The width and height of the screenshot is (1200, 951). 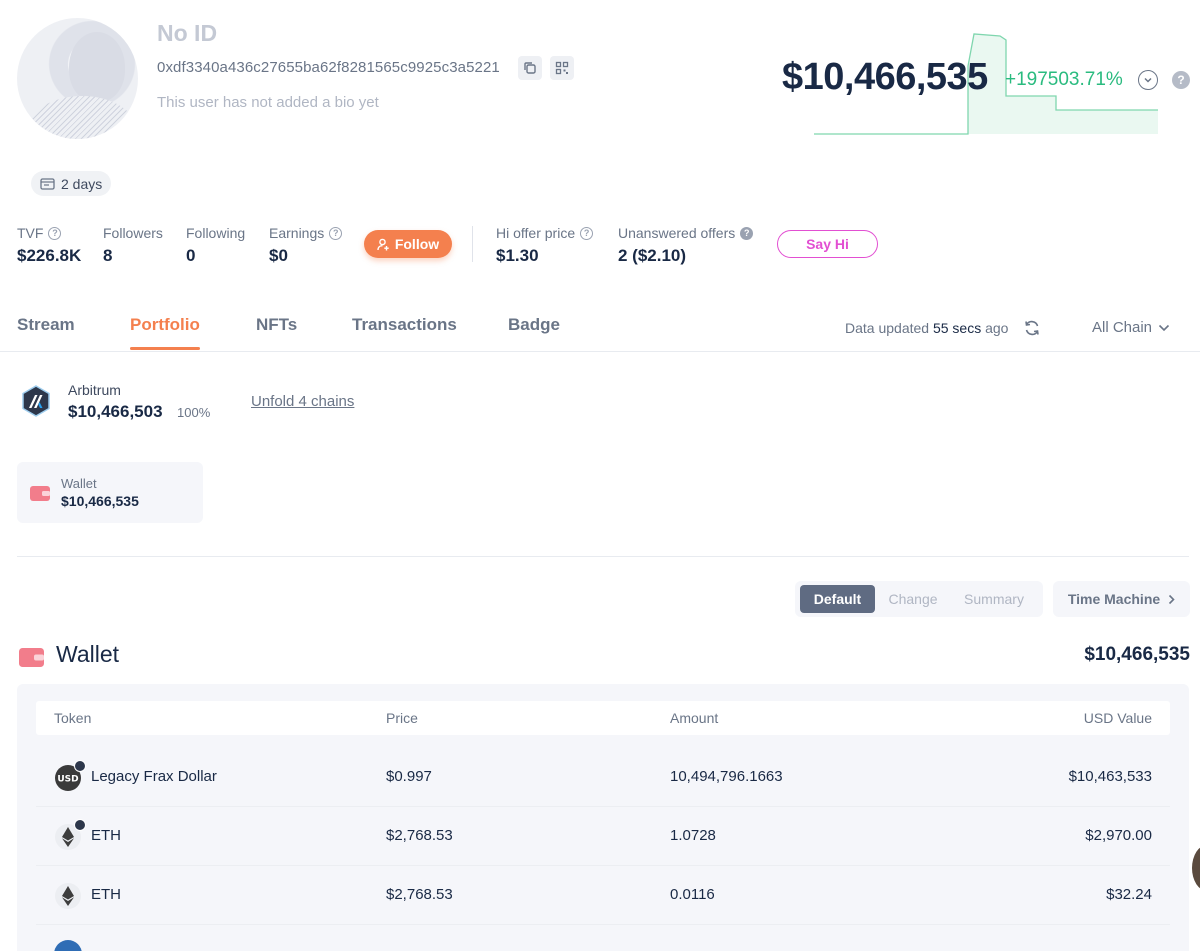 What do you see at coordinates (165, 348) in the screenshot?
I see `active-tab-indicator` at bounding box center [165, 348].